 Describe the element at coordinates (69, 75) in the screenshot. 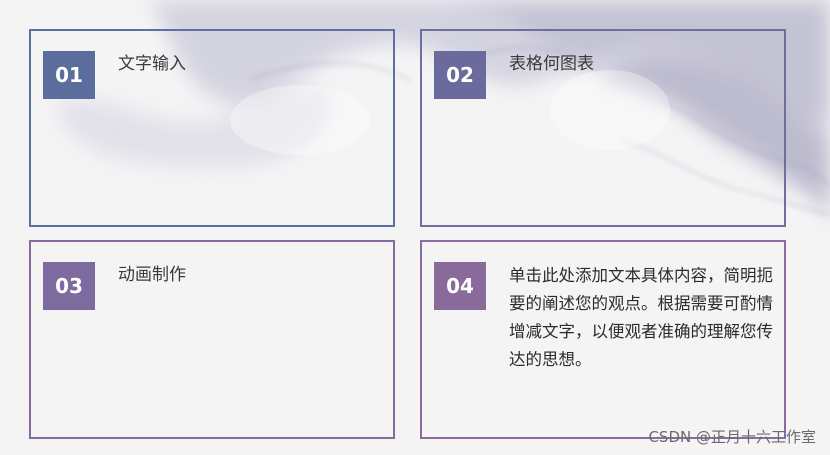

I see `number-badge: 01` at that location.